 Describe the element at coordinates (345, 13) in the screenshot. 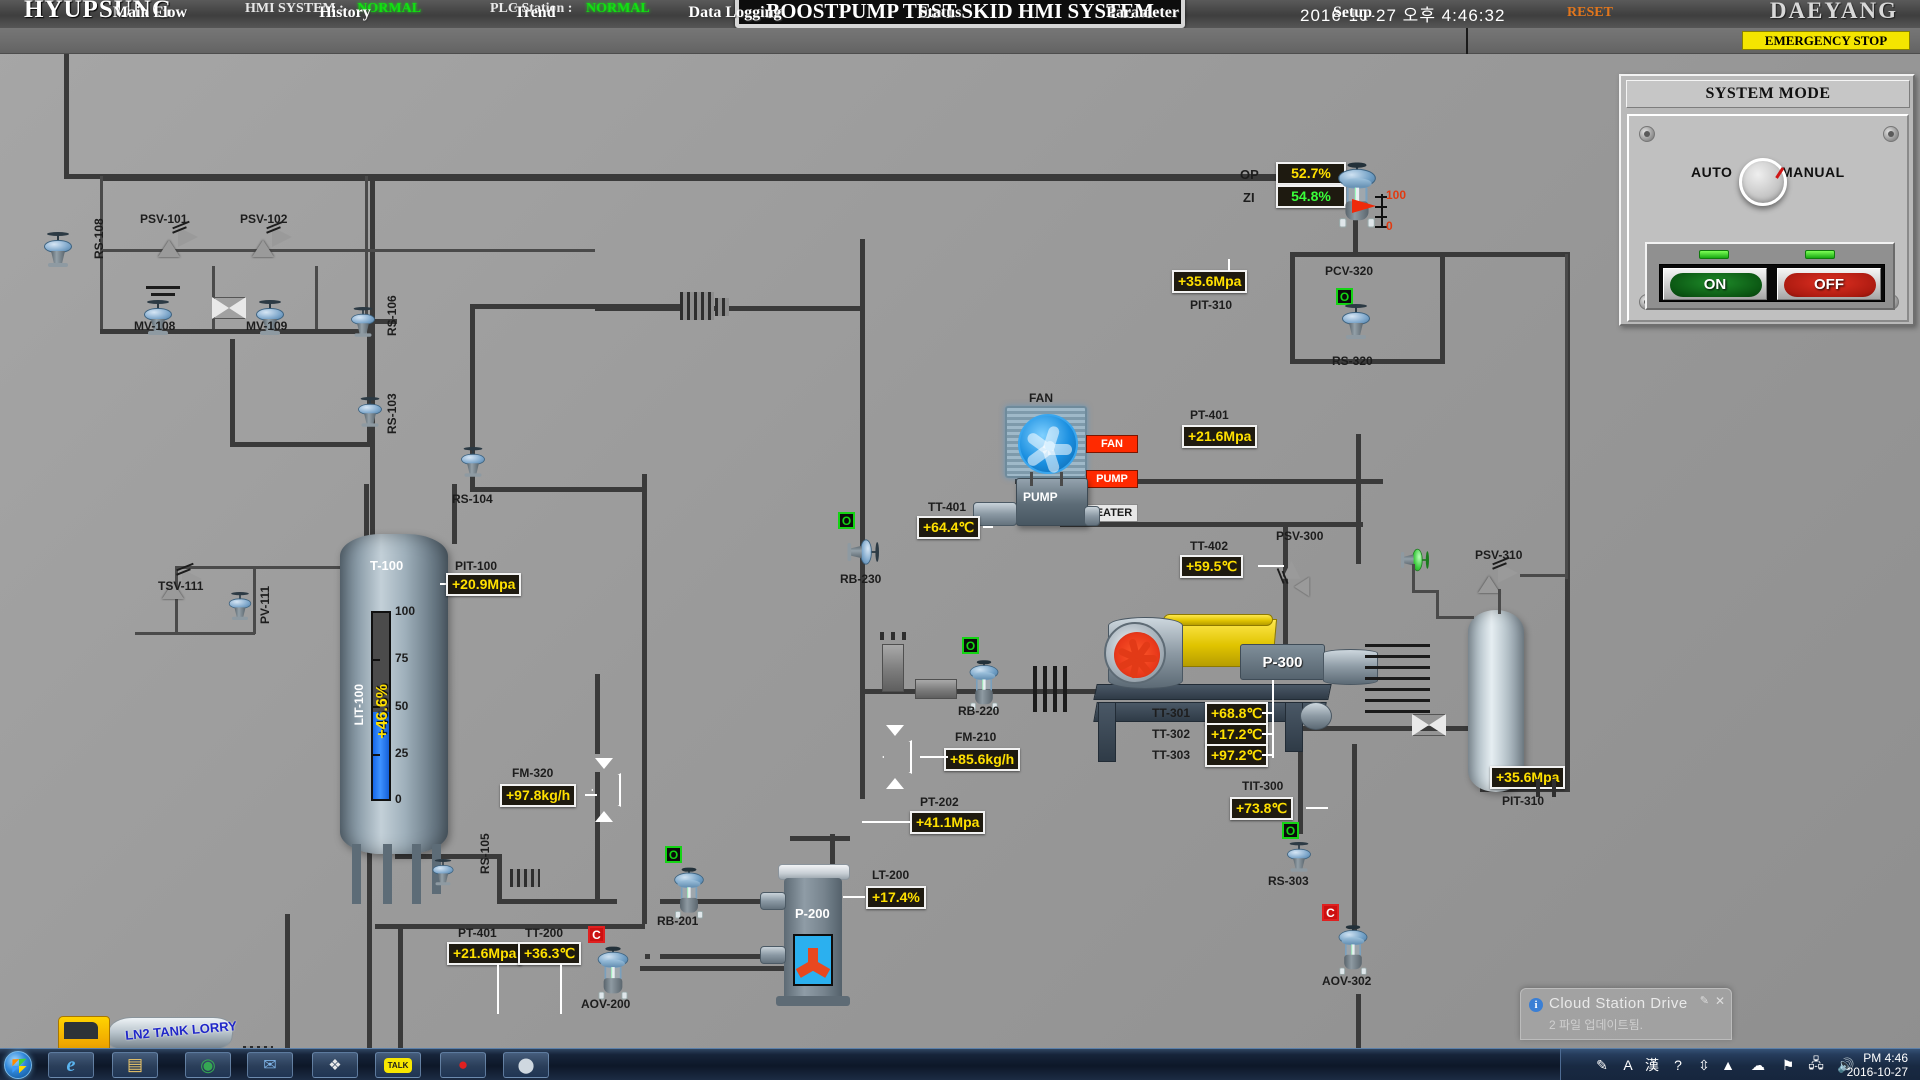

I see `menu-item-history: History` at that location.